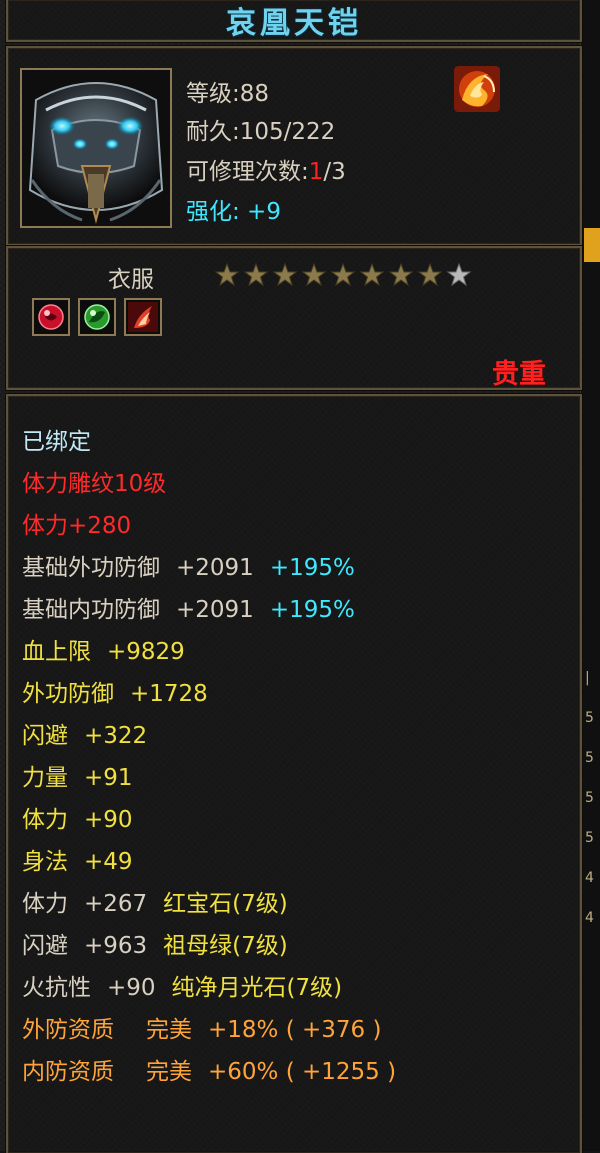 The height and width of the screenshot is (1153, 600). What do you see at coordinates (77, 775) in the screenshot?
I see `power-line: 力量 +91` at bounding box center [77, 775].